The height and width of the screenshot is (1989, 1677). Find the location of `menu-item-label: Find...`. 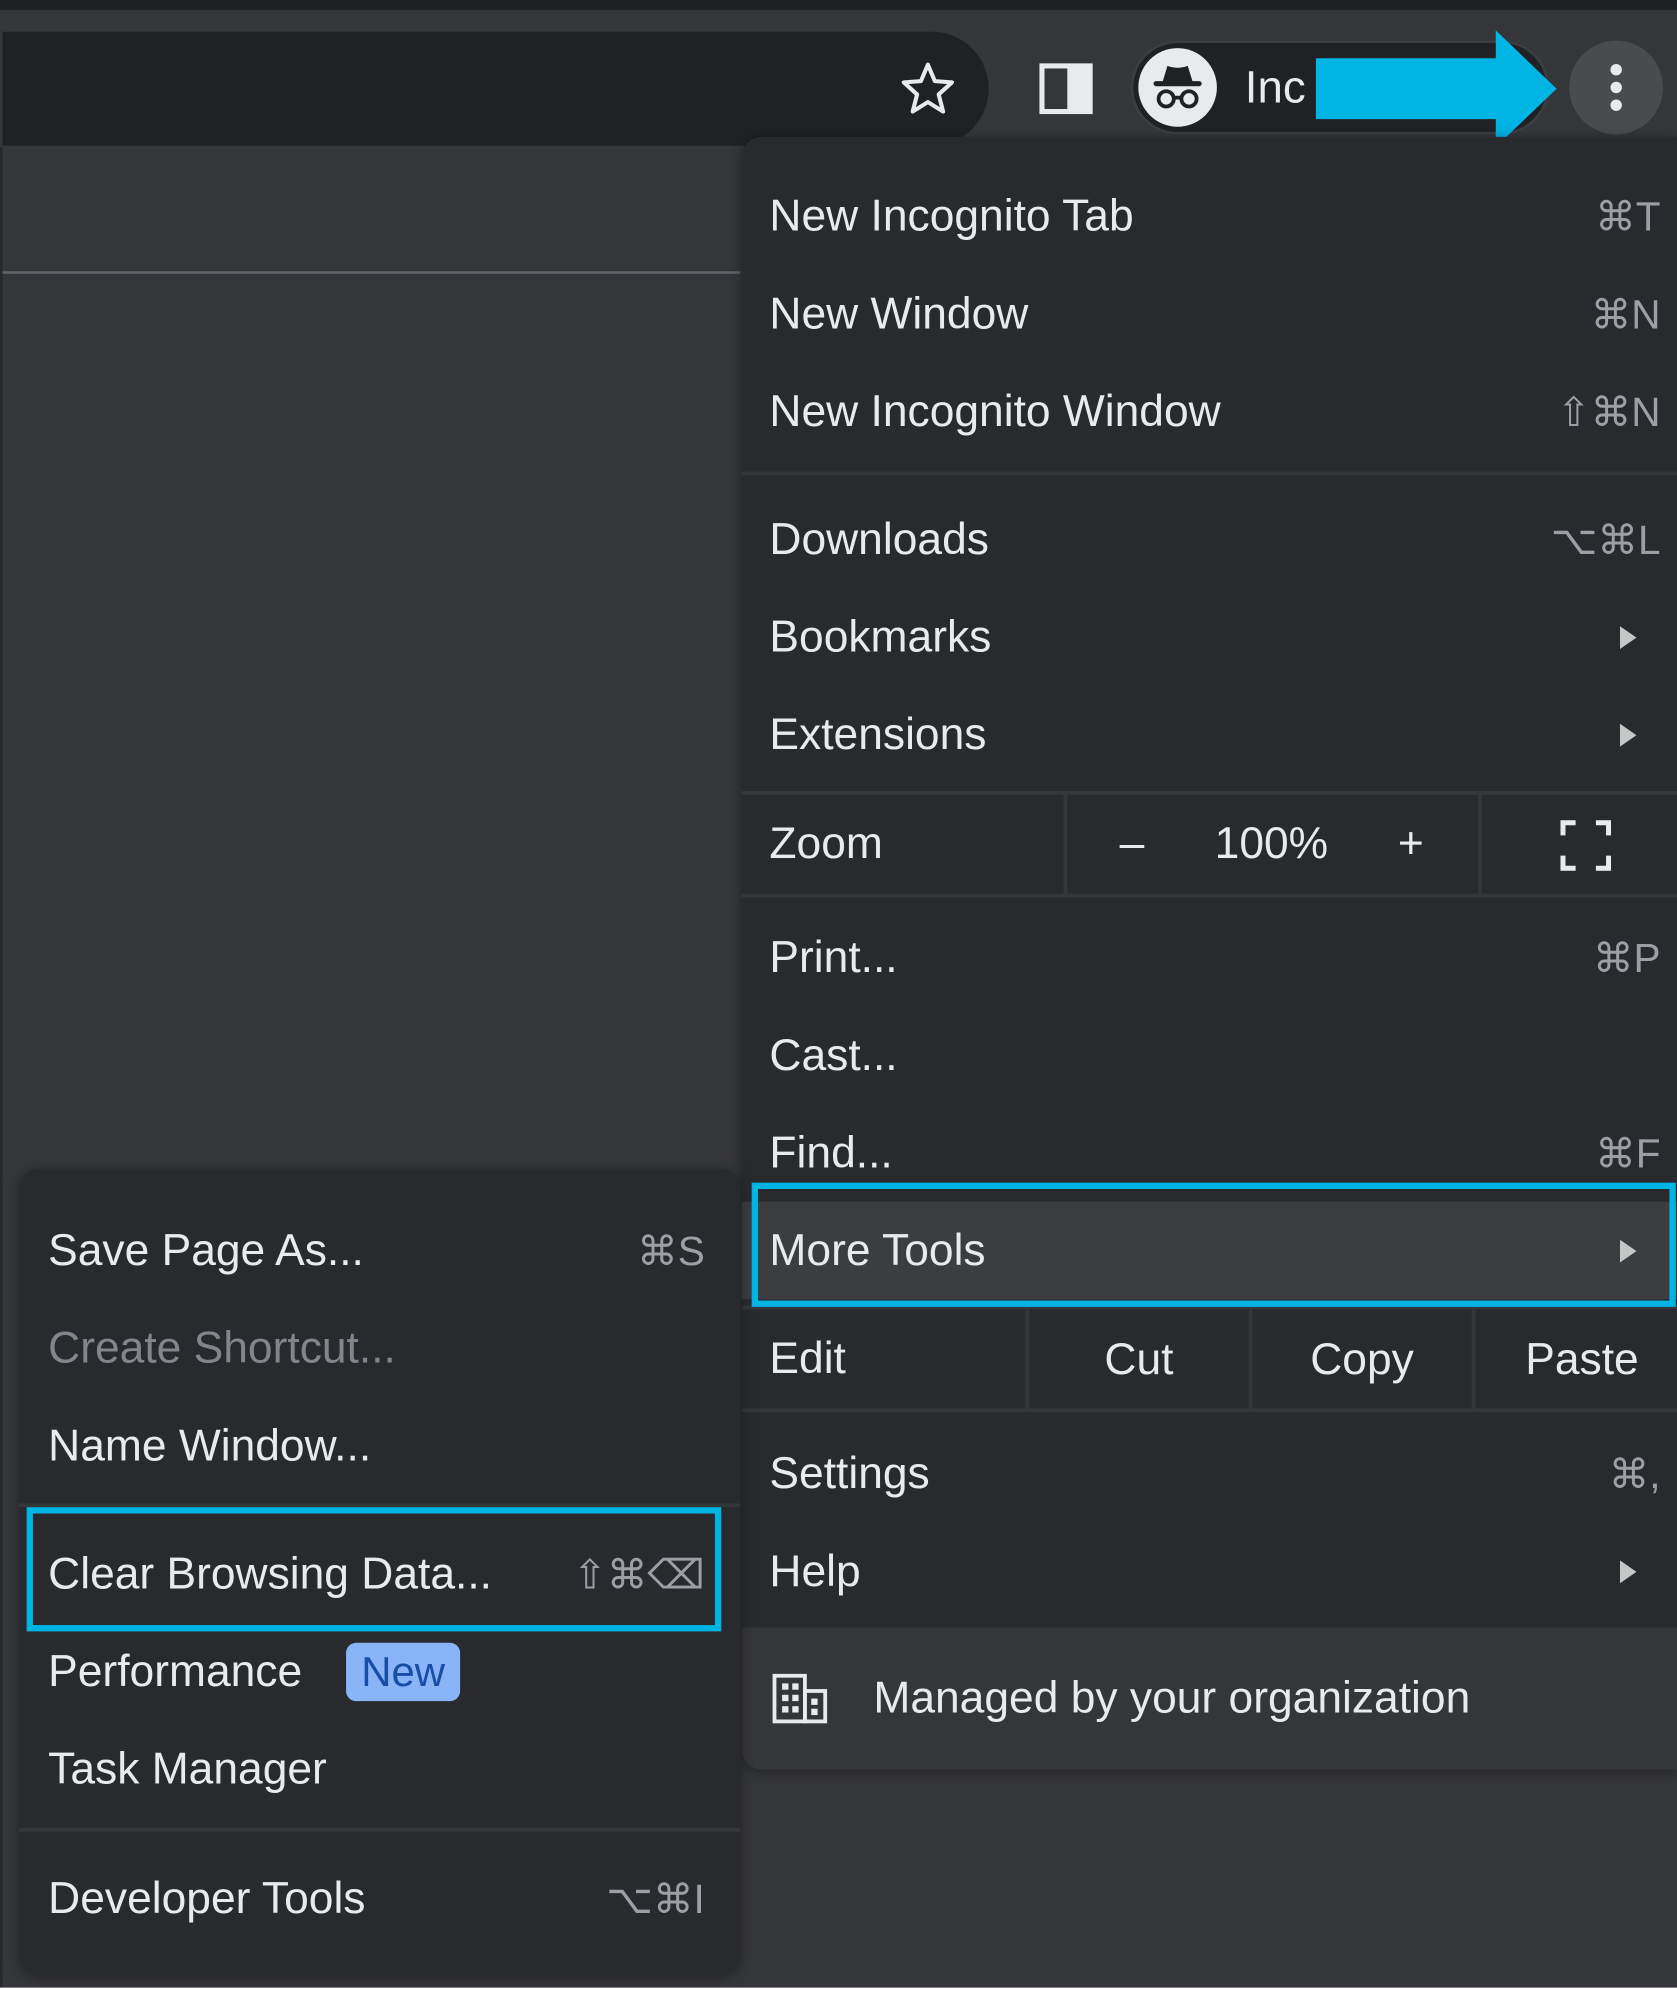

menu-item-label: Find... is located at coordinates (831, 1152).